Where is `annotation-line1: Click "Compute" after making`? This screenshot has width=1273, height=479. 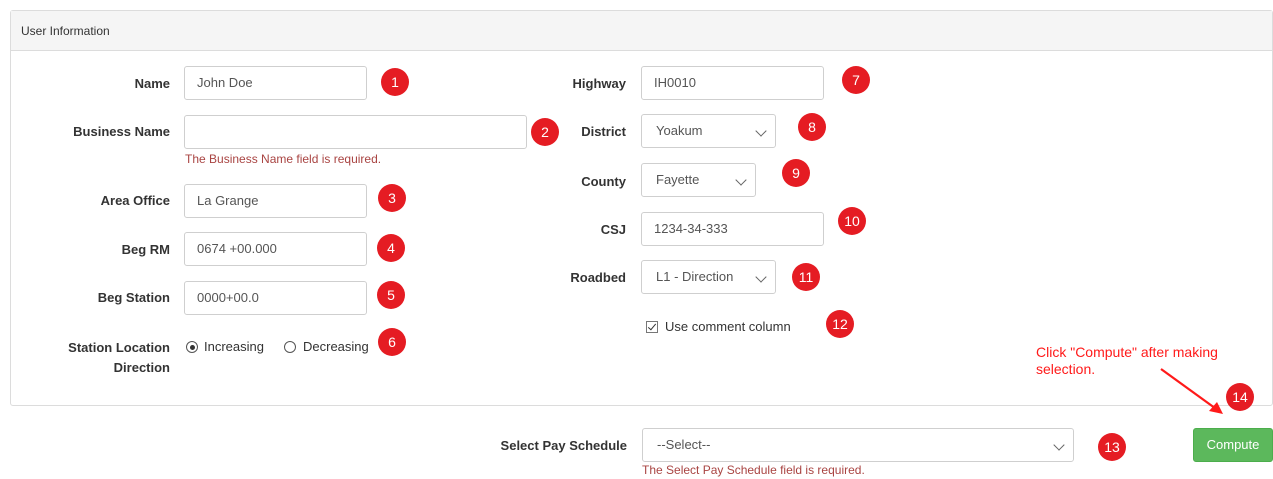 annotation-line1: Click "Compute" after making is located at coordinates (1127, 352).